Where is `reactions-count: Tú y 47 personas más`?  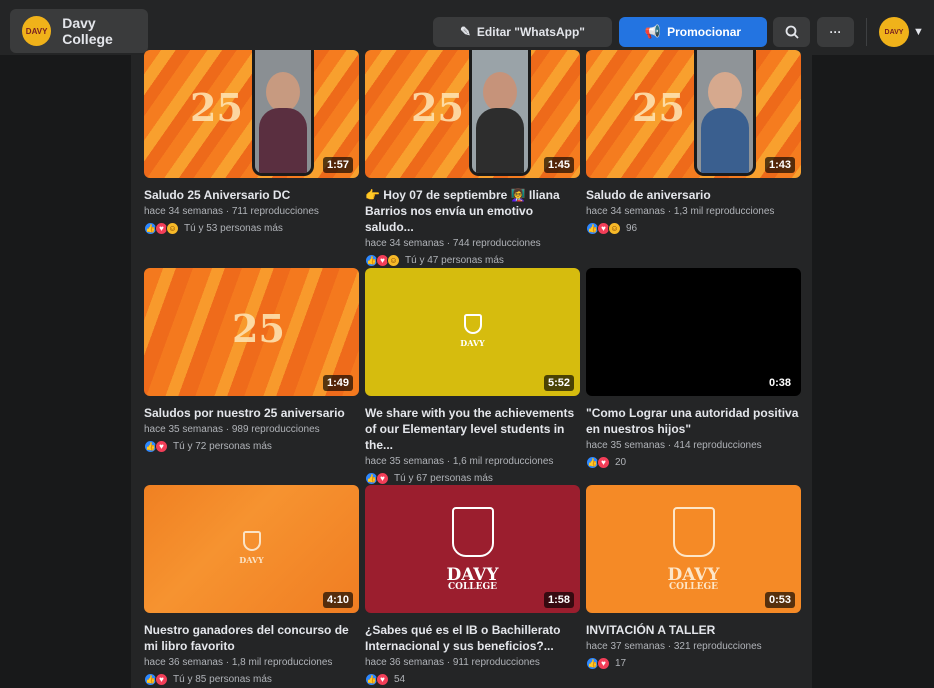 reactions-count: Tú y 47 personas más is located at coordinates (454, 260).